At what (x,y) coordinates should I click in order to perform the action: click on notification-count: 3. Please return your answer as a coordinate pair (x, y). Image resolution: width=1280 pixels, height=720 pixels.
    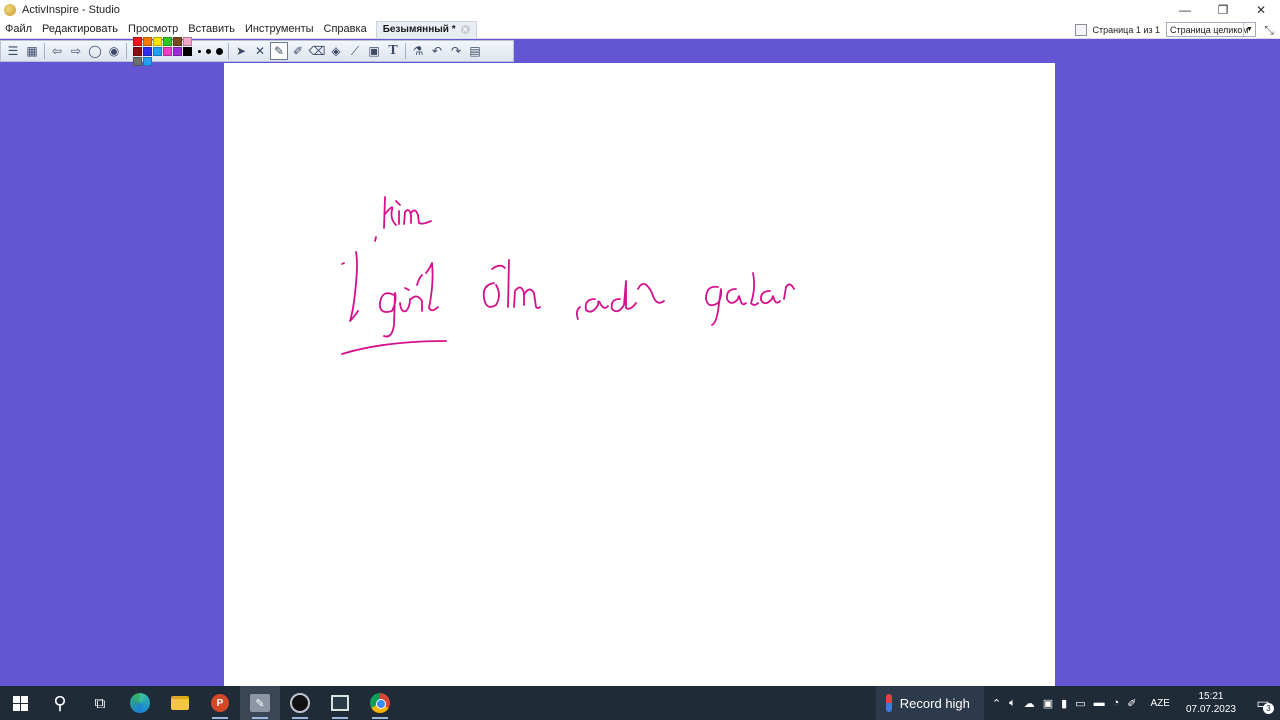
    Looking at the image, I should click on (1268, 708).